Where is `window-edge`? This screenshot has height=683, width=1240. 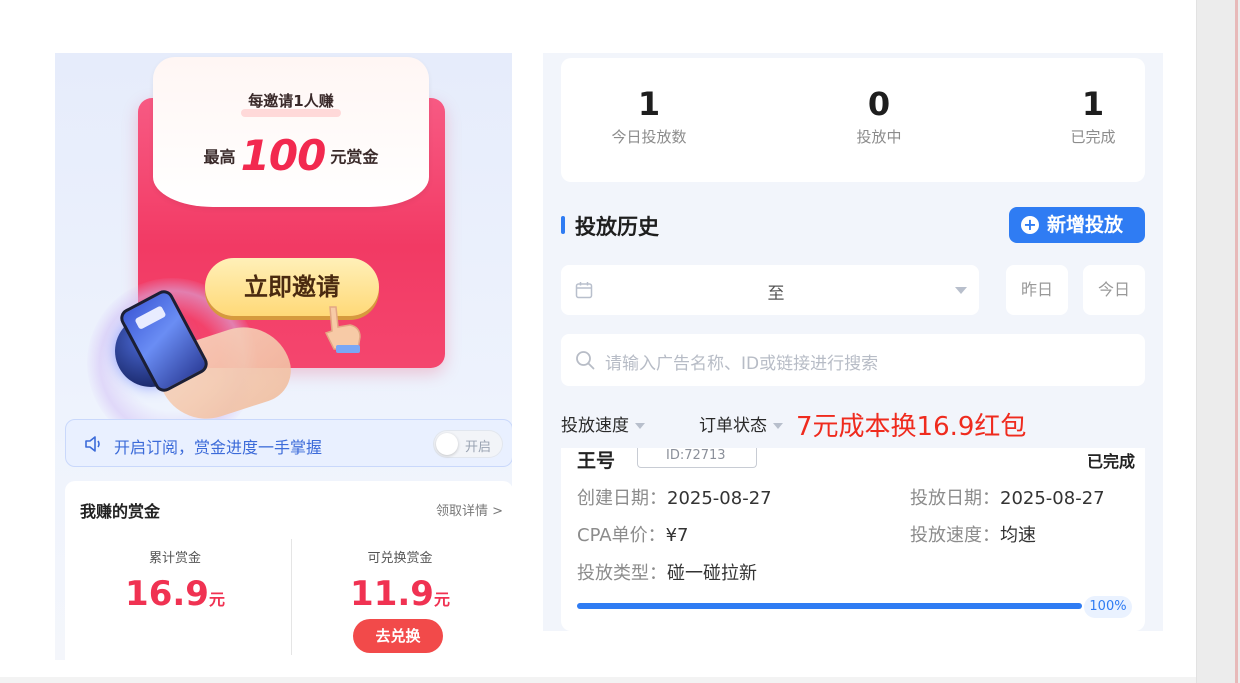
window-edge is located at coordinates (1218, 341).